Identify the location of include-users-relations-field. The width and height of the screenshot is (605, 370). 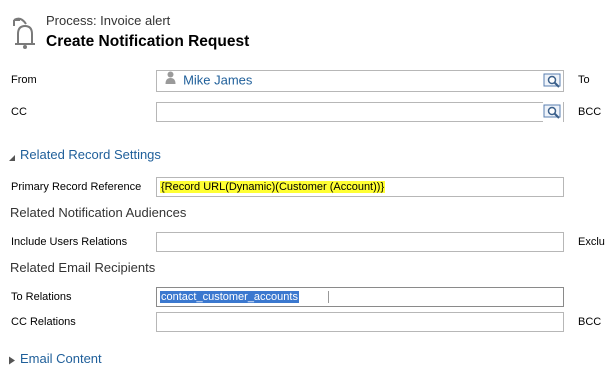
(360, 242).